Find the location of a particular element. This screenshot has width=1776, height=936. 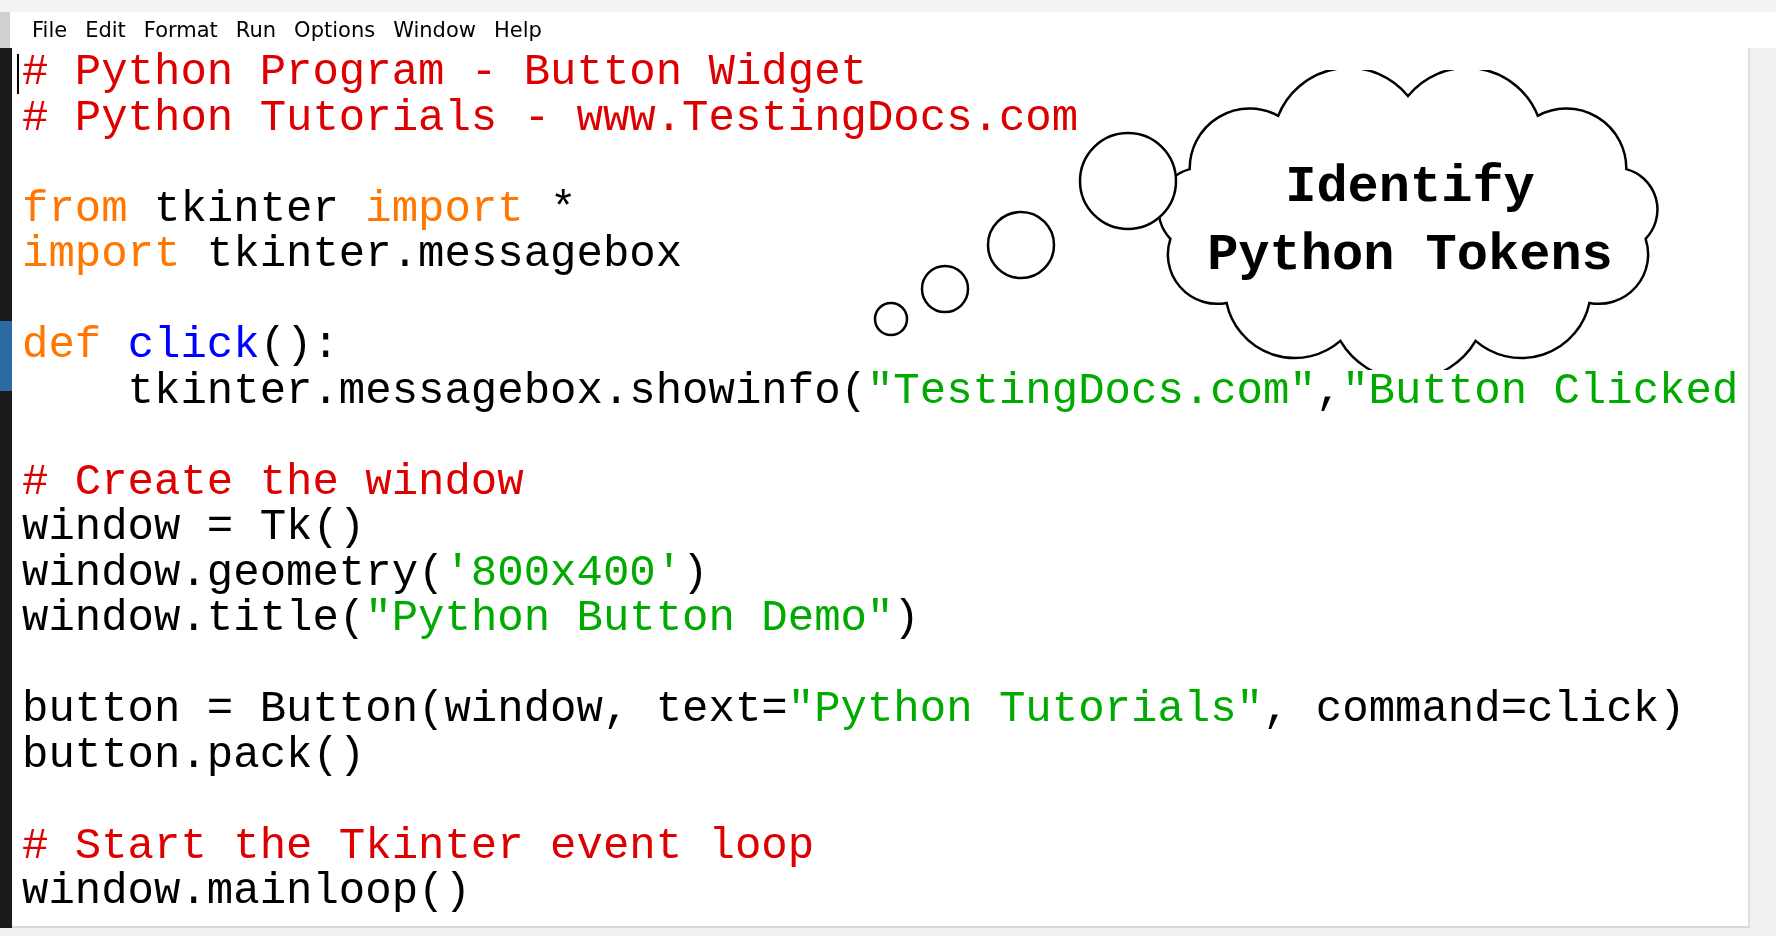

bubble-text: Python Tokens is located at coordinates (1410, 256).